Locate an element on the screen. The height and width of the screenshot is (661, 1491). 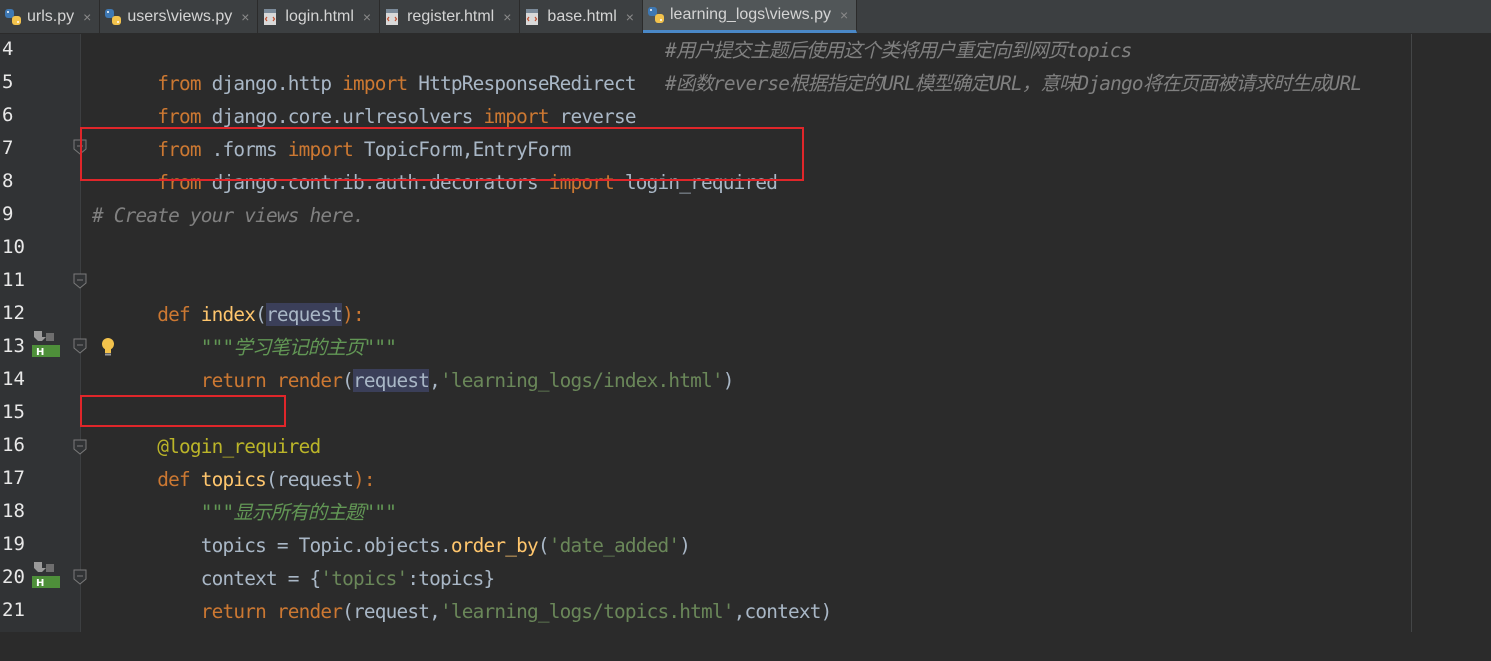
tab-label: users\views.py is located at coordinates (180, 16).